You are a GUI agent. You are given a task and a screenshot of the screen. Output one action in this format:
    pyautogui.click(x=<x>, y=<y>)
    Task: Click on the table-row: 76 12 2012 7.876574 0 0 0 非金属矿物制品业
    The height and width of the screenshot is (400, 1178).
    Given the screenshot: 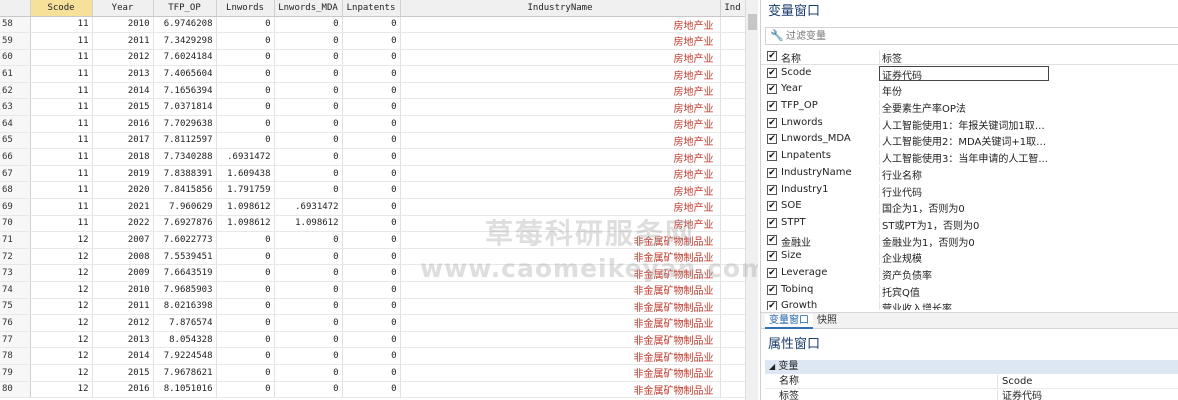 What is the action you would take?
    pyautogui.click(x=373, y=323)
    